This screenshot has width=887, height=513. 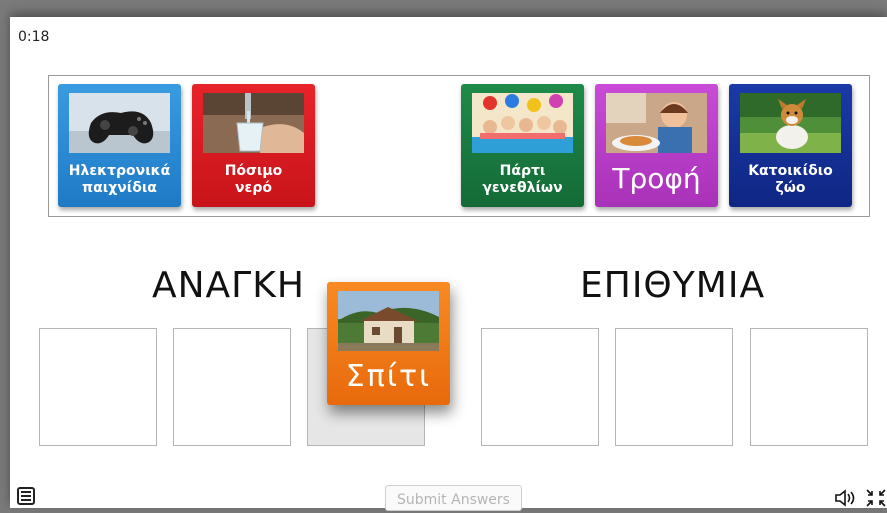 I want to click on child-eating-photo-icon, so click(x=656, y=123).